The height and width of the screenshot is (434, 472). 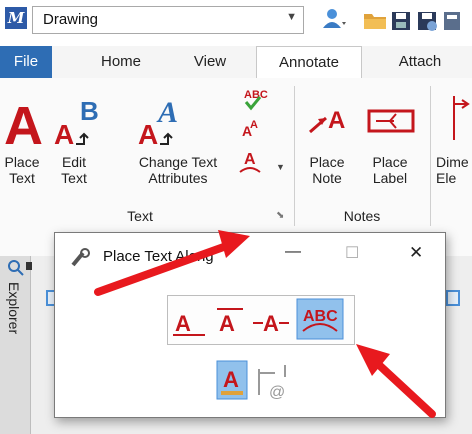 What do you see at coordinates (396, 381) in the screenshot?
I see `arrow-to-arc-mode` at bounding box center [396, 381].